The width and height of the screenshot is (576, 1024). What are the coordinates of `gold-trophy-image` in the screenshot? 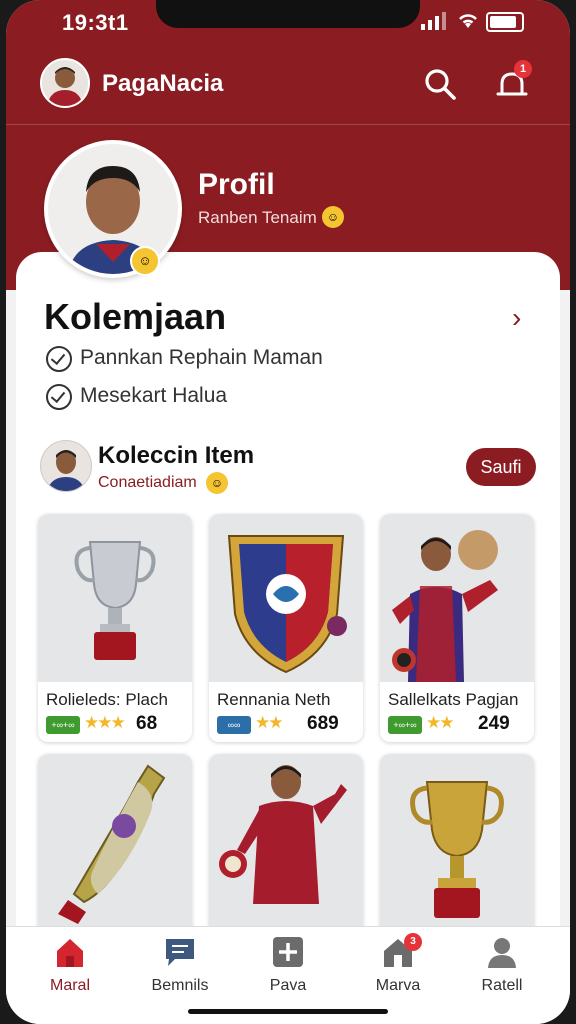 It's located at (457, 854).